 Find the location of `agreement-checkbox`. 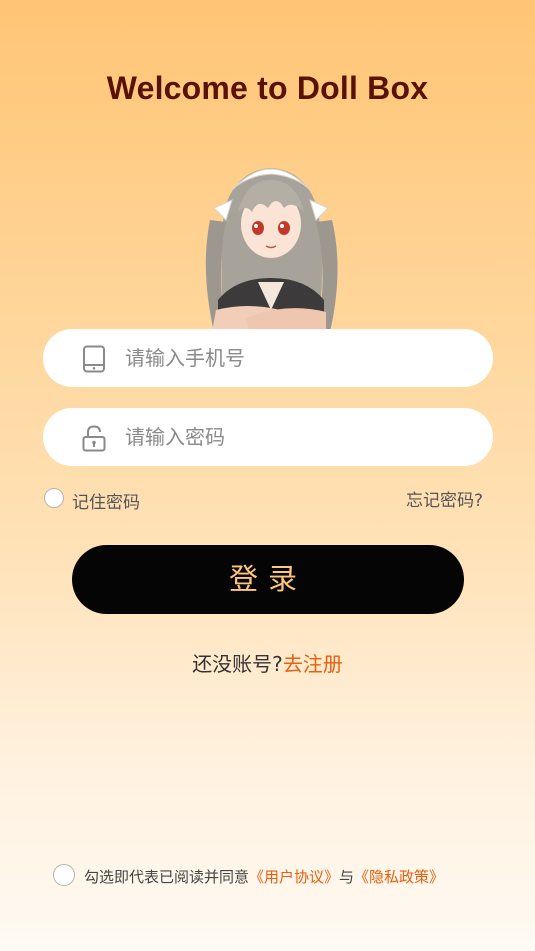

agreement-checkbox is located at coordinates (64, 875).